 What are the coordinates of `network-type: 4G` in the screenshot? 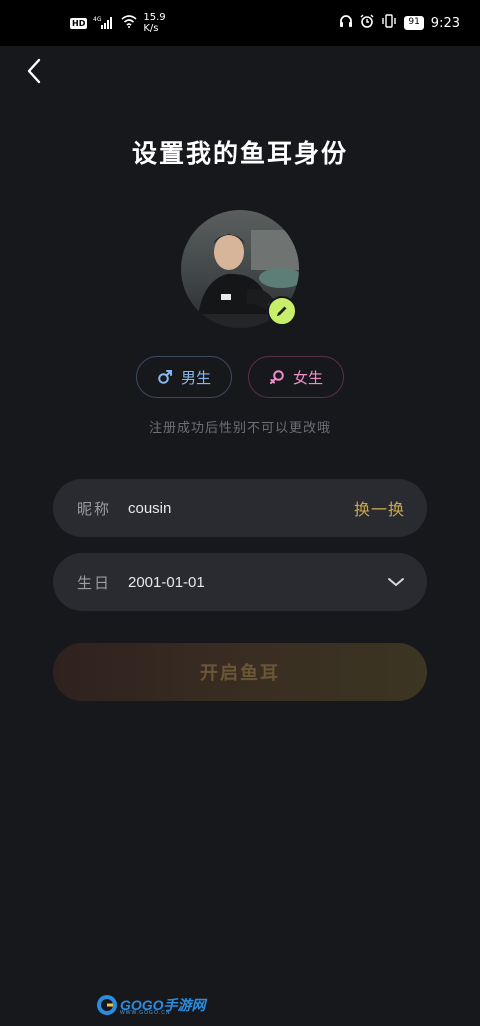 It's located at (97, 19).